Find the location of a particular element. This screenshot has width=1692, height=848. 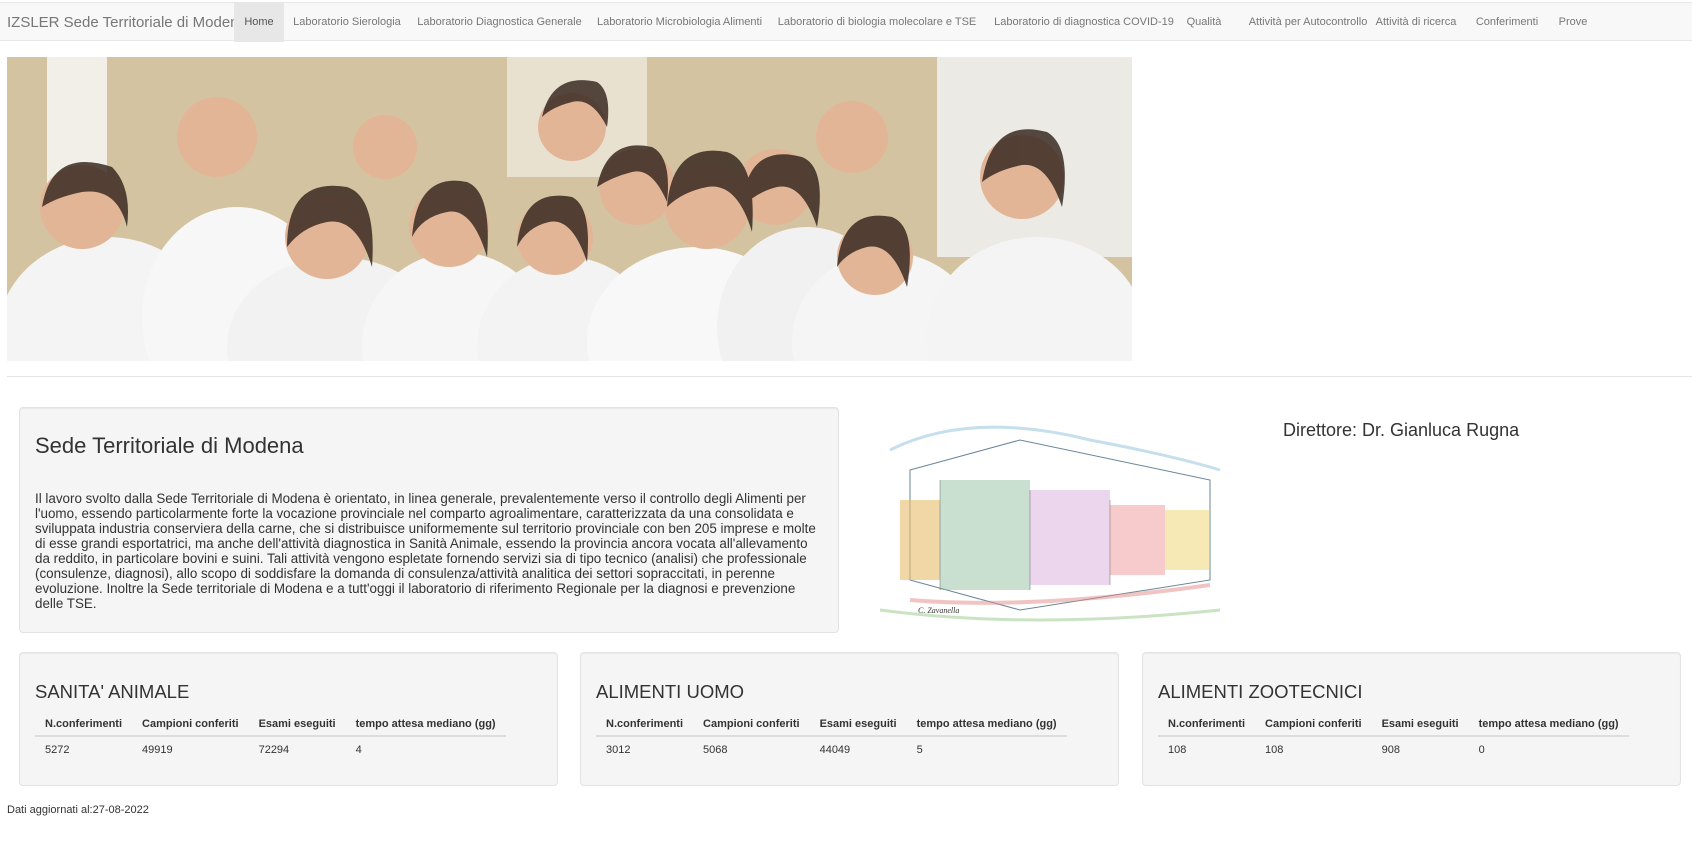

cell-tempo: 0 is located at coordinates (1548, 749).